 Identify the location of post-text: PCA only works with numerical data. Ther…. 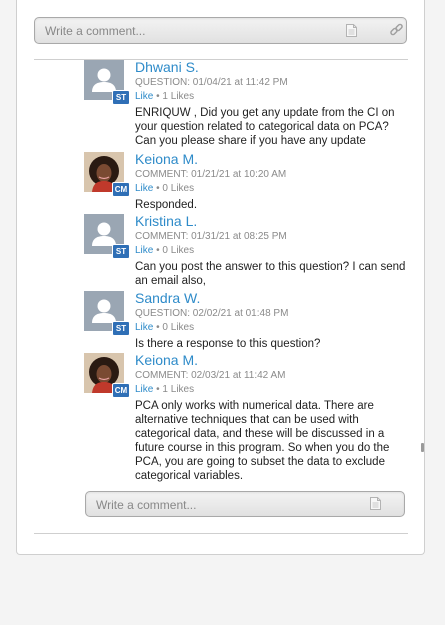
(262, 441).